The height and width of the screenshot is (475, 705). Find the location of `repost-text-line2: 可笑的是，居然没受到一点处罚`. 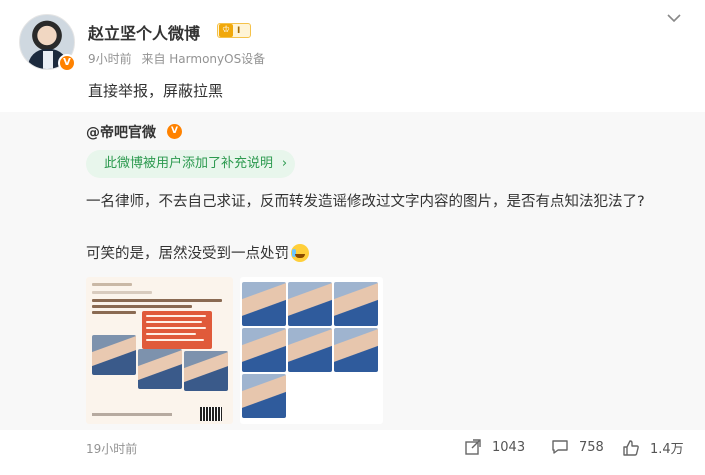

repost-text-line2: 可笑的是，居然没受到一点处罚 is located at coordinates (197, 252).